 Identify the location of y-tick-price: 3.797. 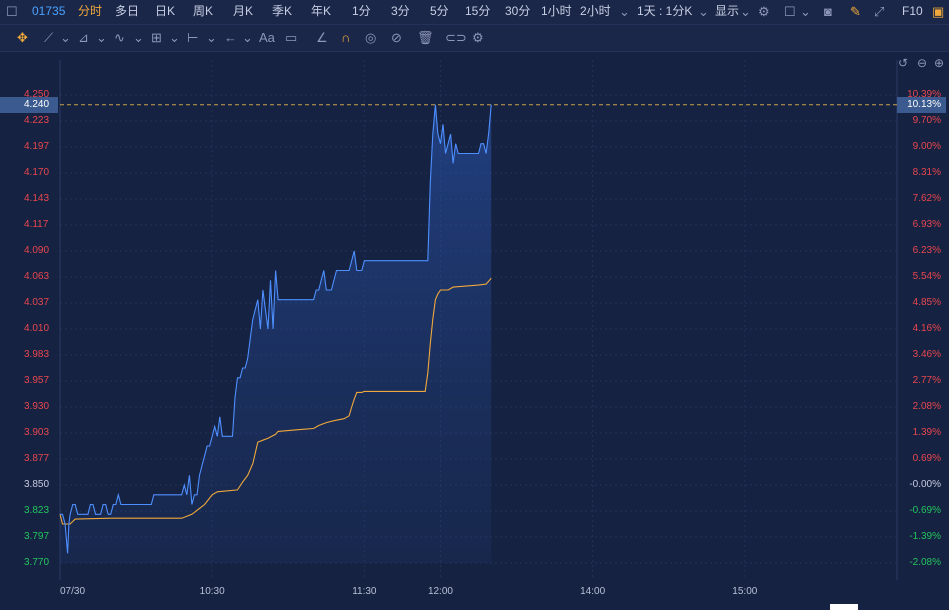
(37, 536).